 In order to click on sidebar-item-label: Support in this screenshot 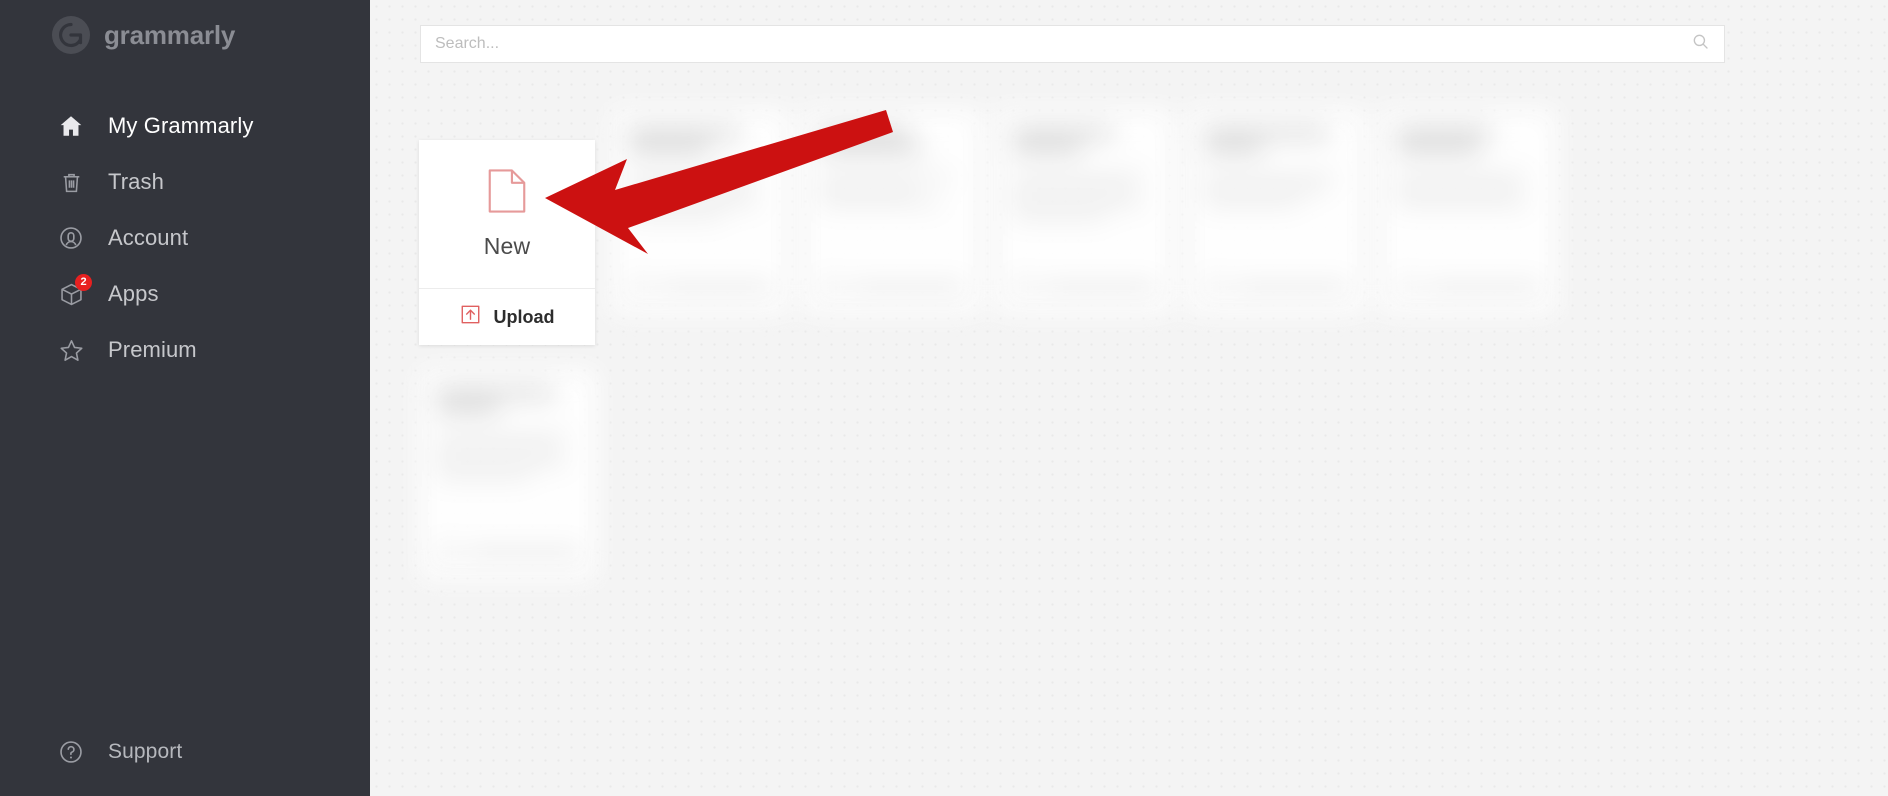, I will do `click(145, 751)`.